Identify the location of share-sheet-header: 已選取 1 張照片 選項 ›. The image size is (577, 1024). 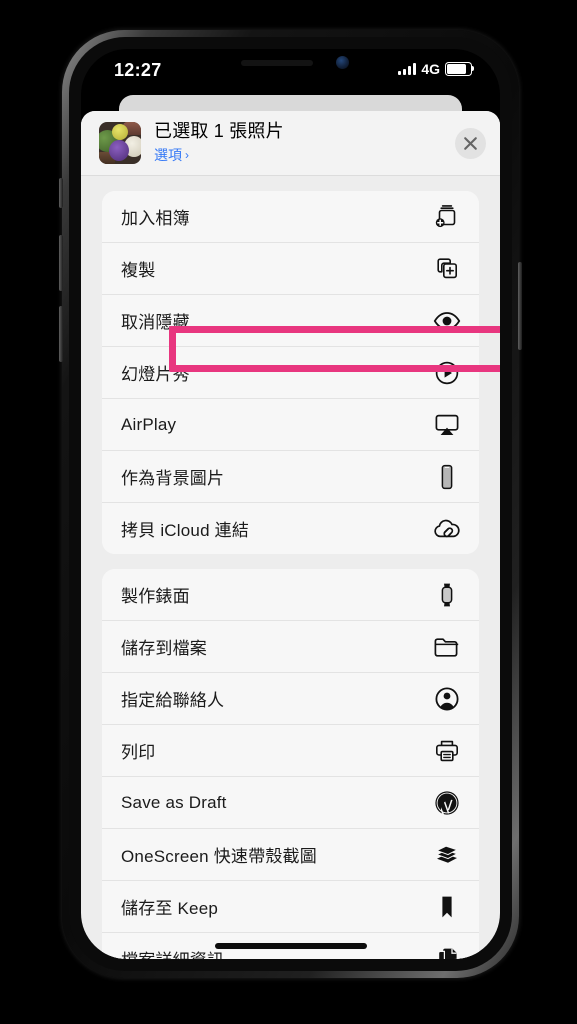
(290, 143).